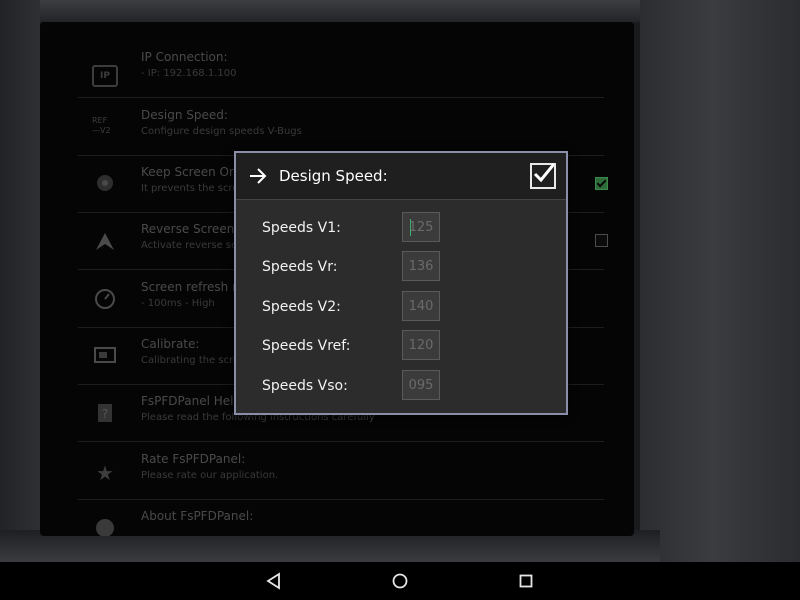  What do you see at coordinates (421, 266) in the screenshot?
I see `speed-vr-input` at bounding box center [421, 266].